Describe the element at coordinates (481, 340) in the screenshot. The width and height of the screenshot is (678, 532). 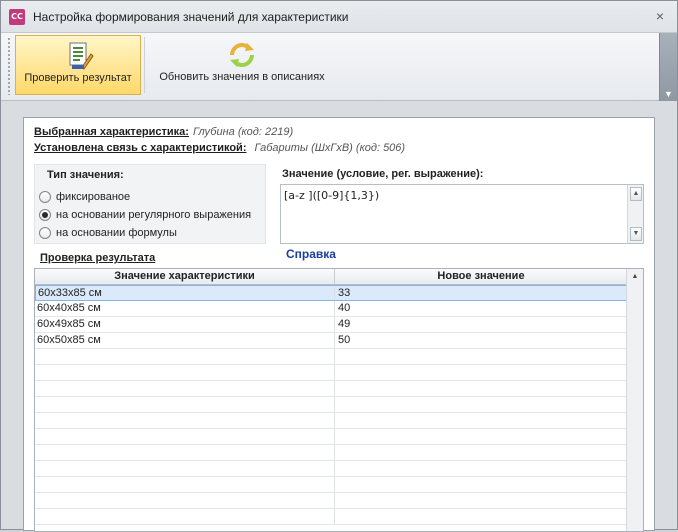
I see `cell-new-value: 50` at that location.